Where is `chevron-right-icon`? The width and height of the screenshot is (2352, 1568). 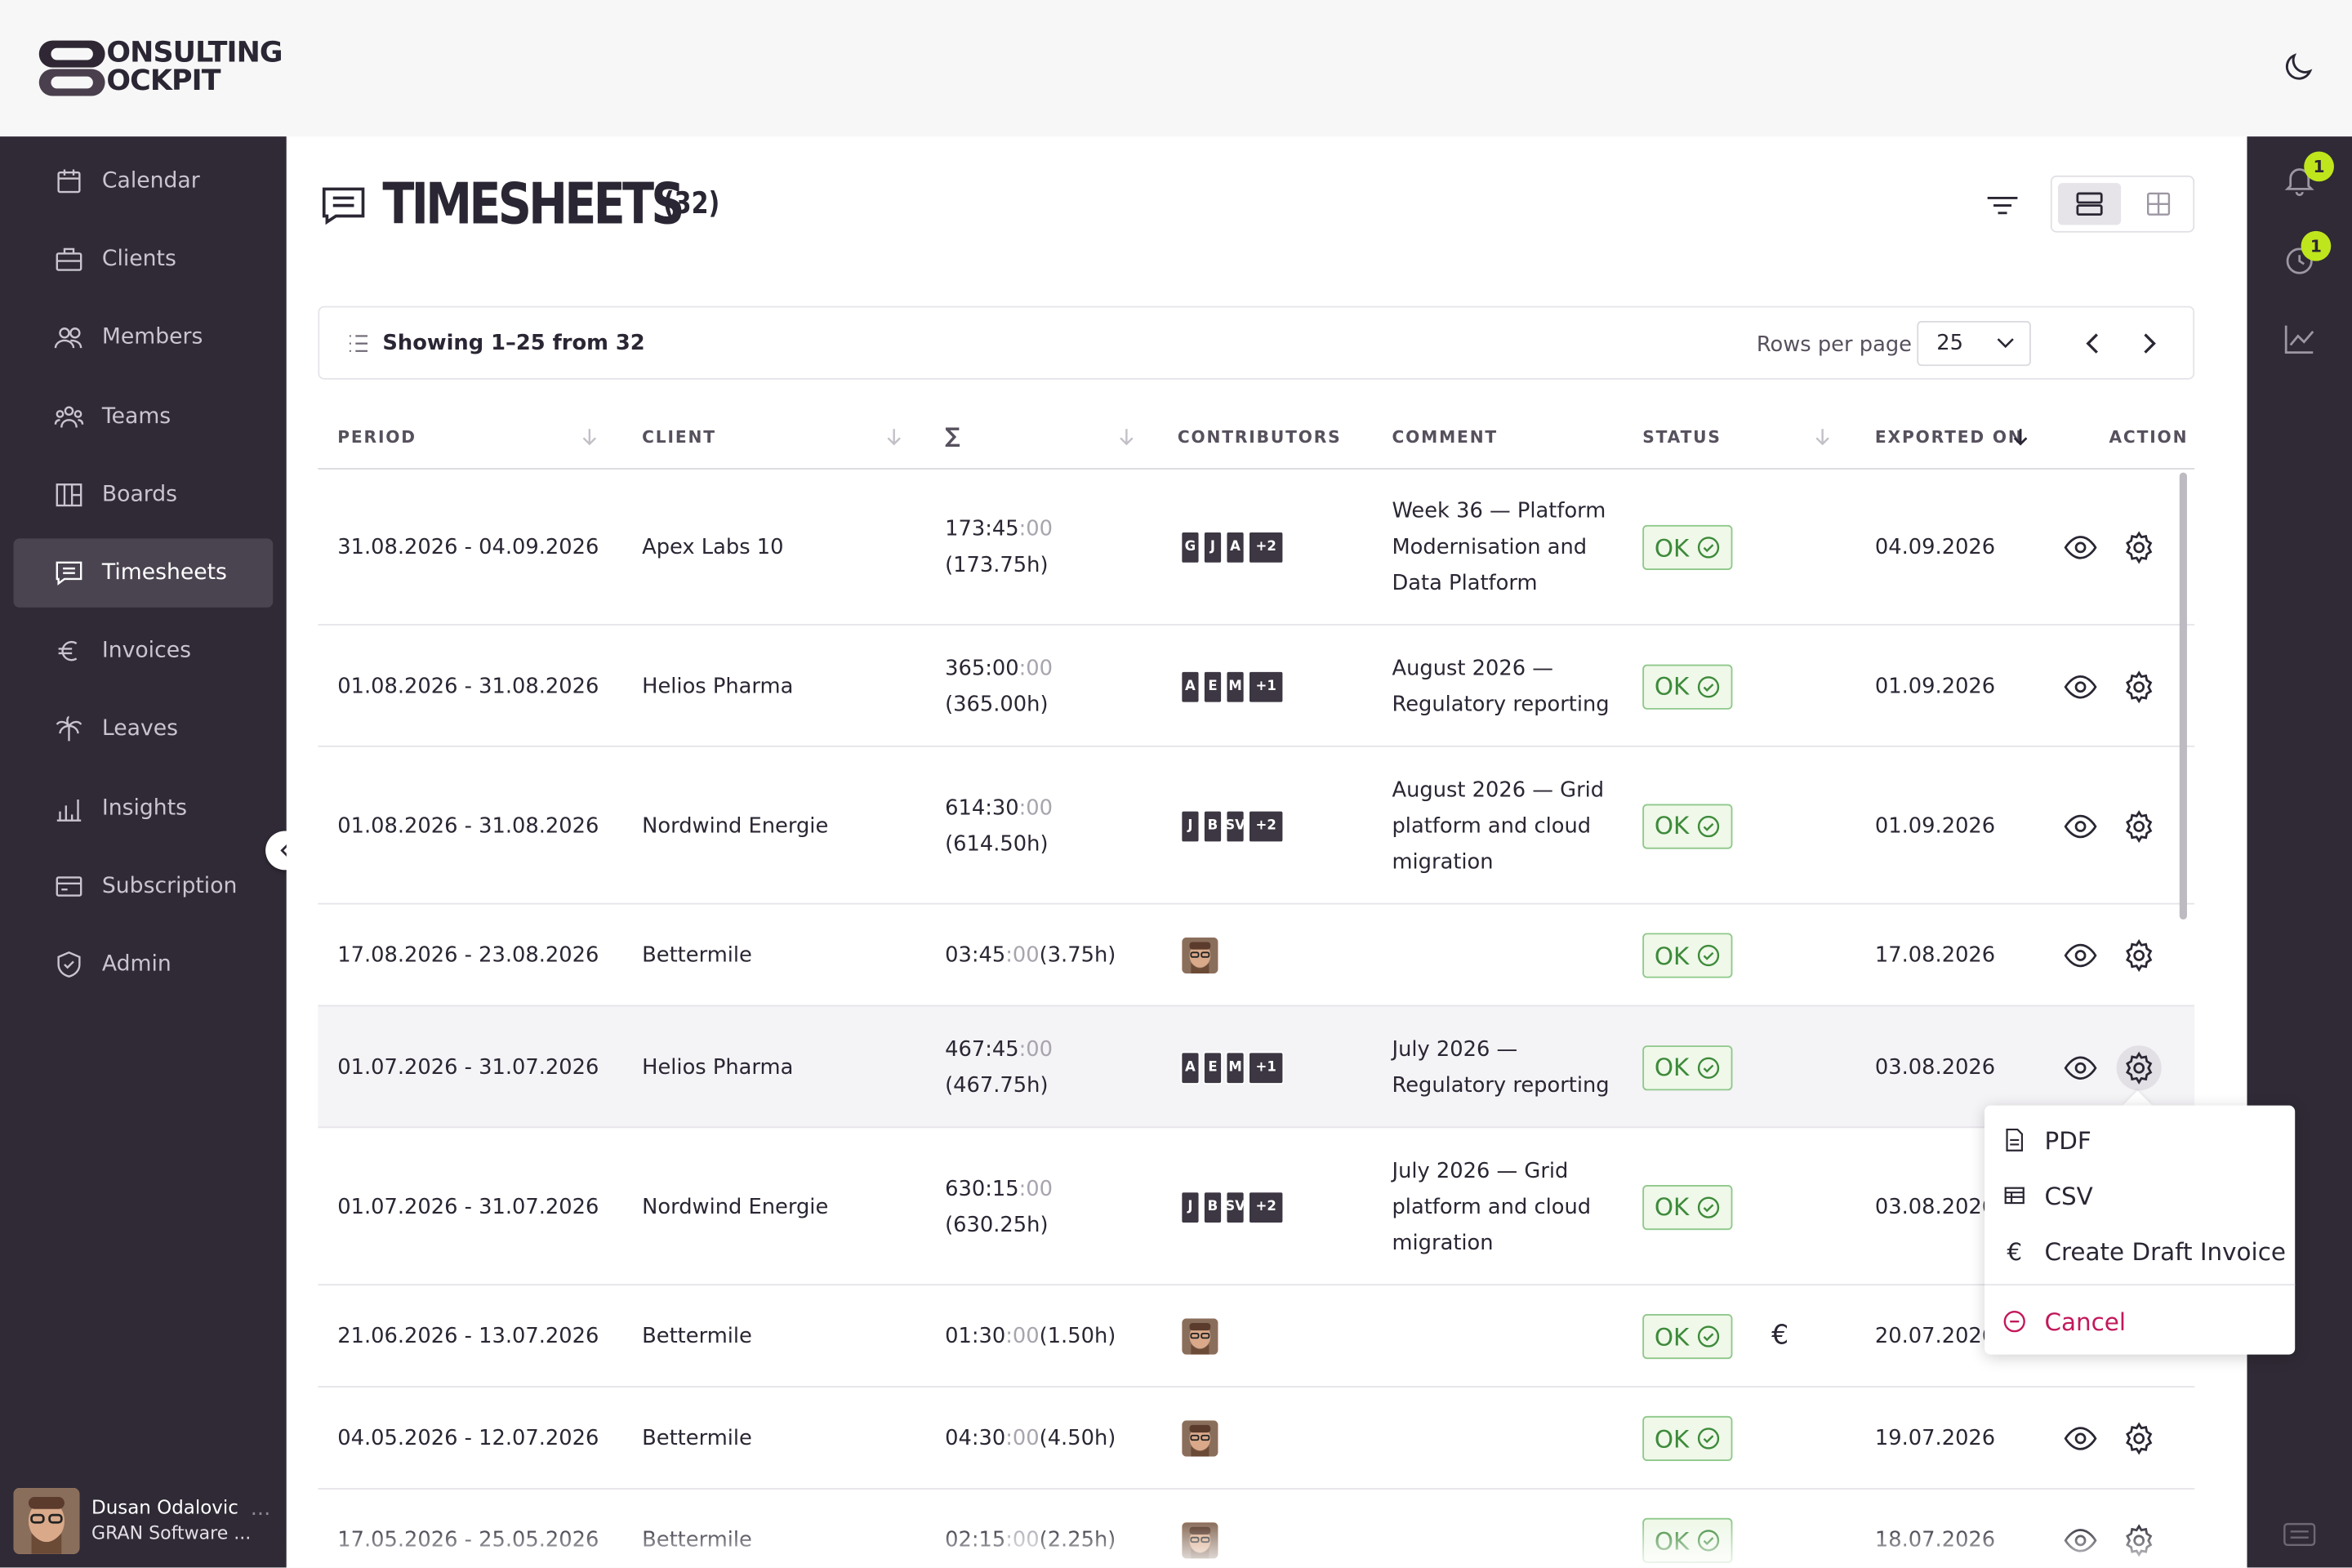 chevron-right-icon is located at coordinates (2148, 343).